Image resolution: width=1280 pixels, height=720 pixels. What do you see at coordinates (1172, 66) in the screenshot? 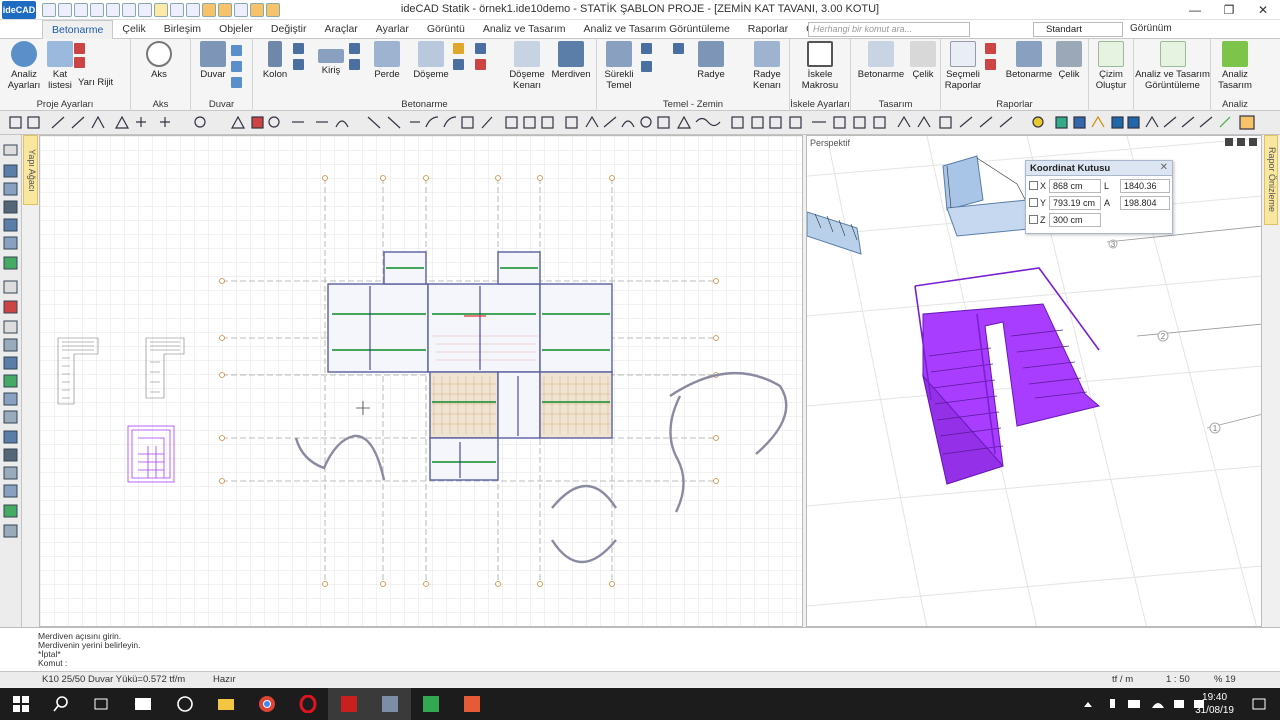
I see `analiz-tasarim-goruntuleme-button: Analiz ve Tasarım Görüntüleme` at bounding box center [1172, 66].